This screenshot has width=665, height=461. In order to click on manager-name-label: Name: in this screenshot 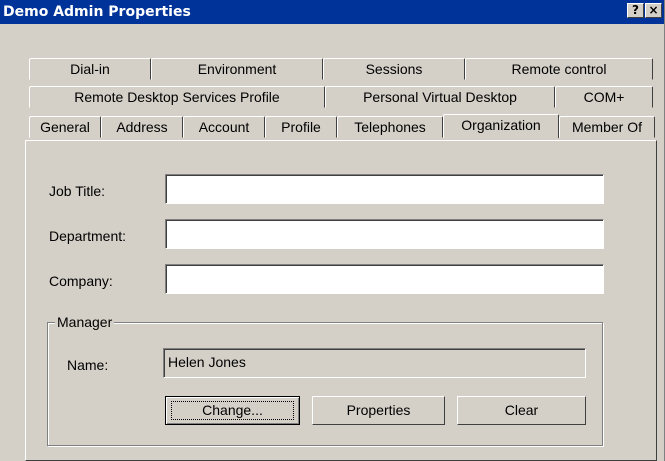, I will do `click(88, 365)`.